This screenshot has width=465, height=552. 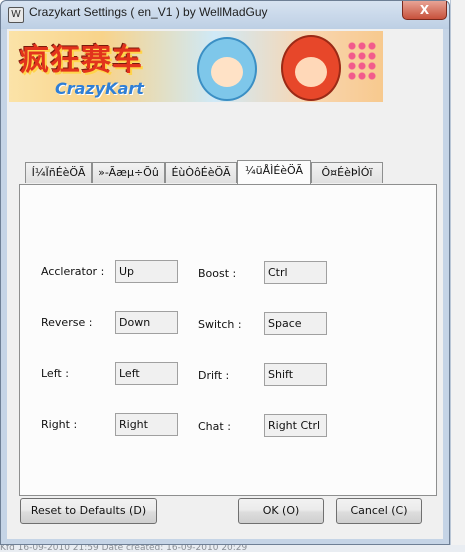 What do you see at coordinates (88, 511) in the screenshot?
I see `reset-defaults-button: Reset to Defaults (D)` at bounding box center [88, 511].